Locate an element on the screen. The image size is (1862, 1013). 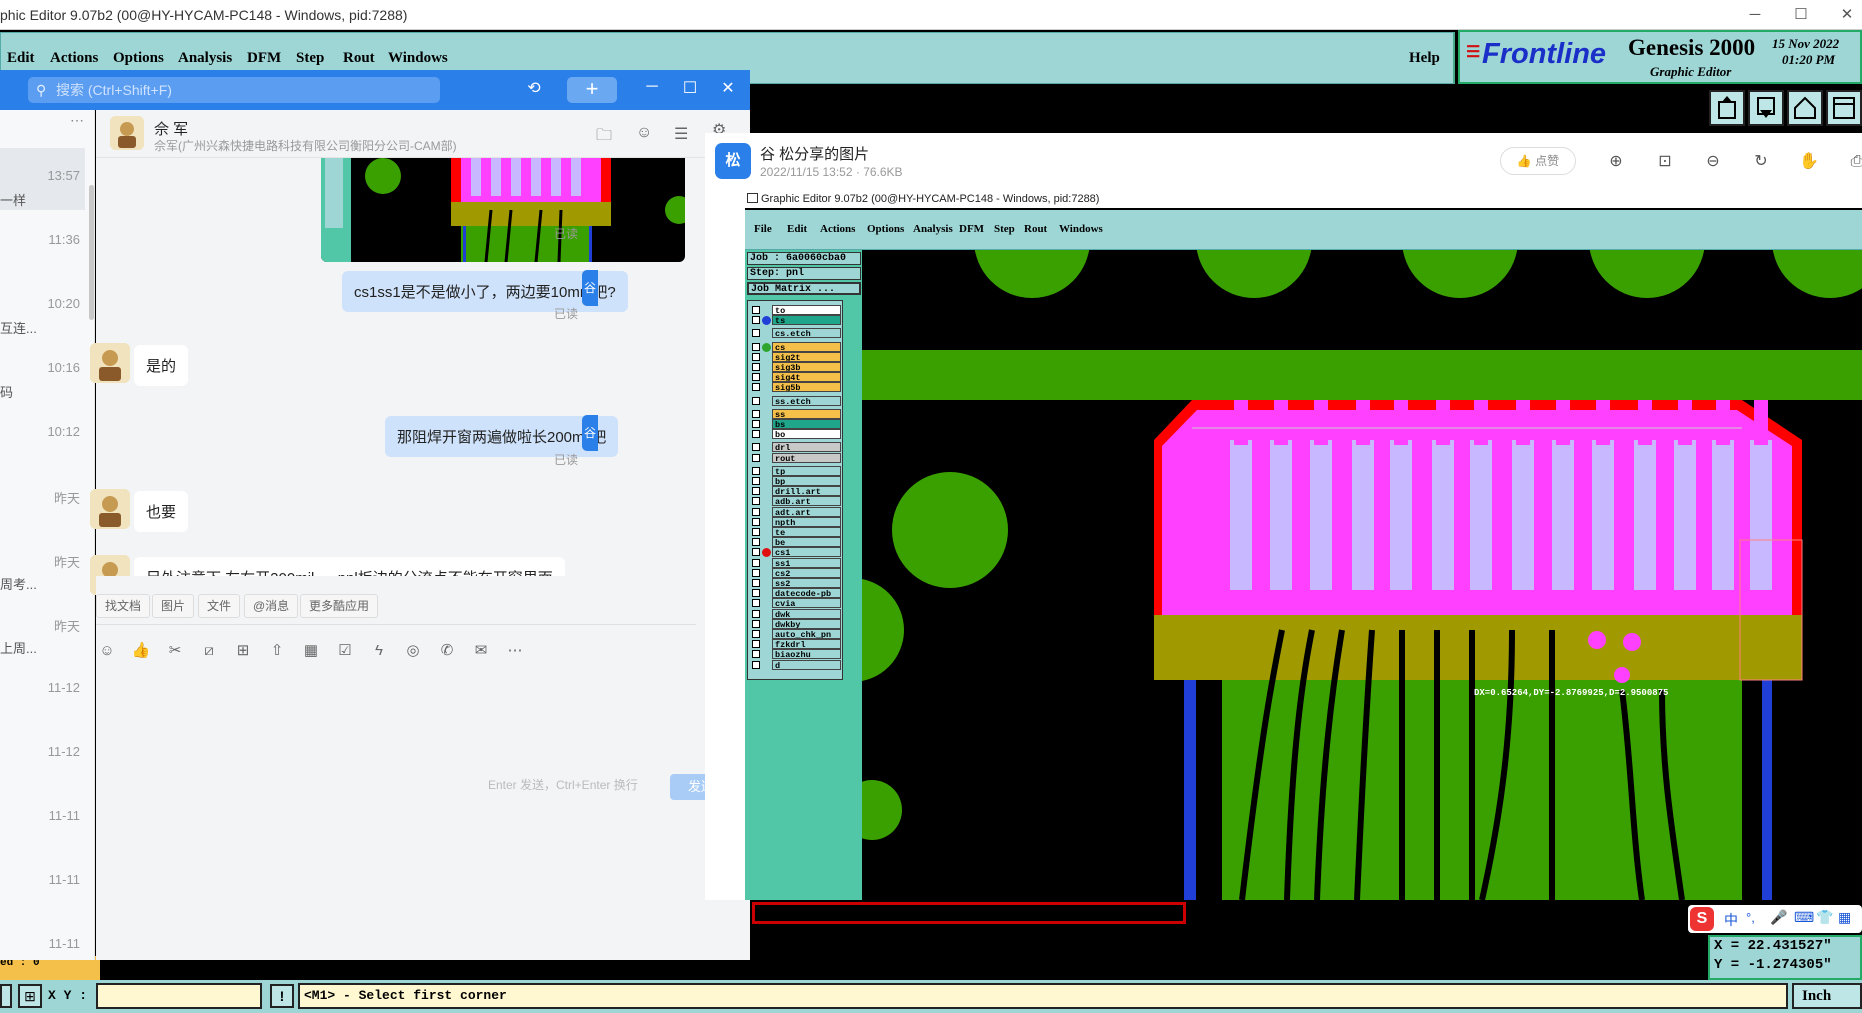
list-scrollbar is located at coordinates (91, 252).